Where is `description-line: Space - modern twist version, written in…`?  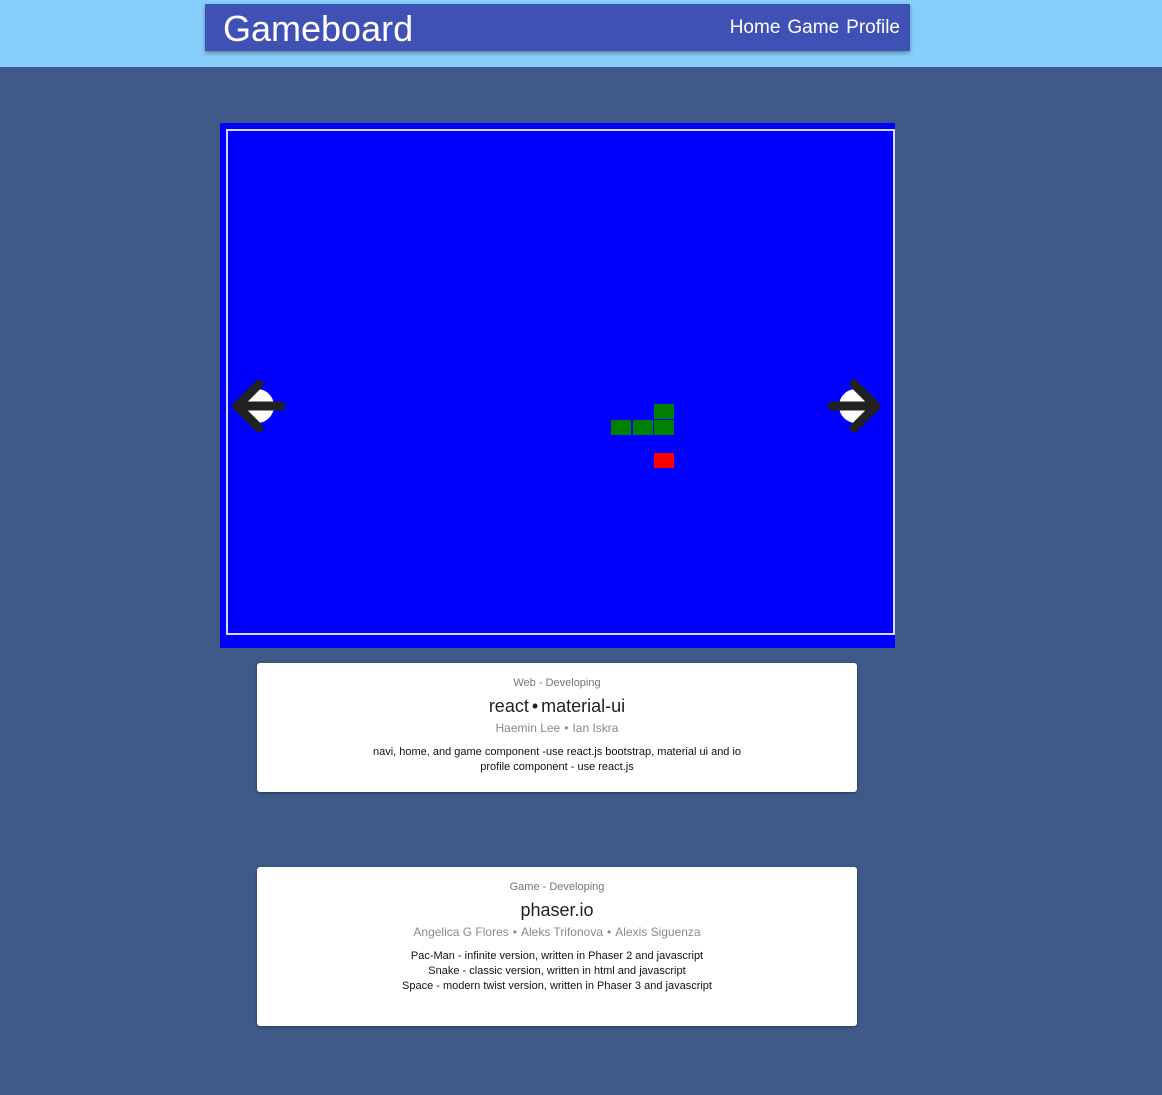 description-line: Space - modern twist version, written in… is located at coordinates (557, 986).